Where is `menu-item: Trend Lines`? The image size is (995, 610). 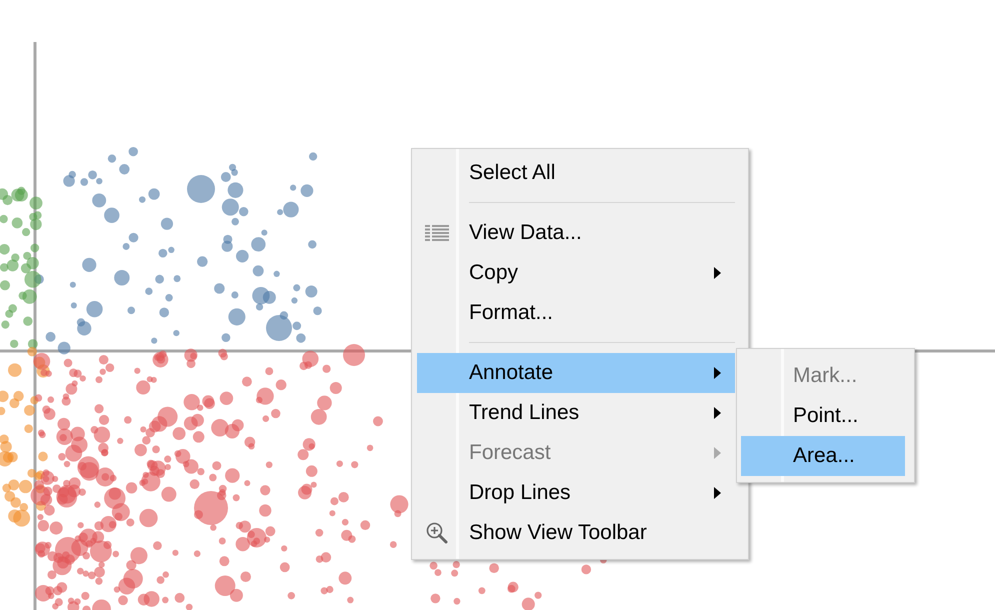
menu-item: Trend Lines is located at coordinates (576, 413).